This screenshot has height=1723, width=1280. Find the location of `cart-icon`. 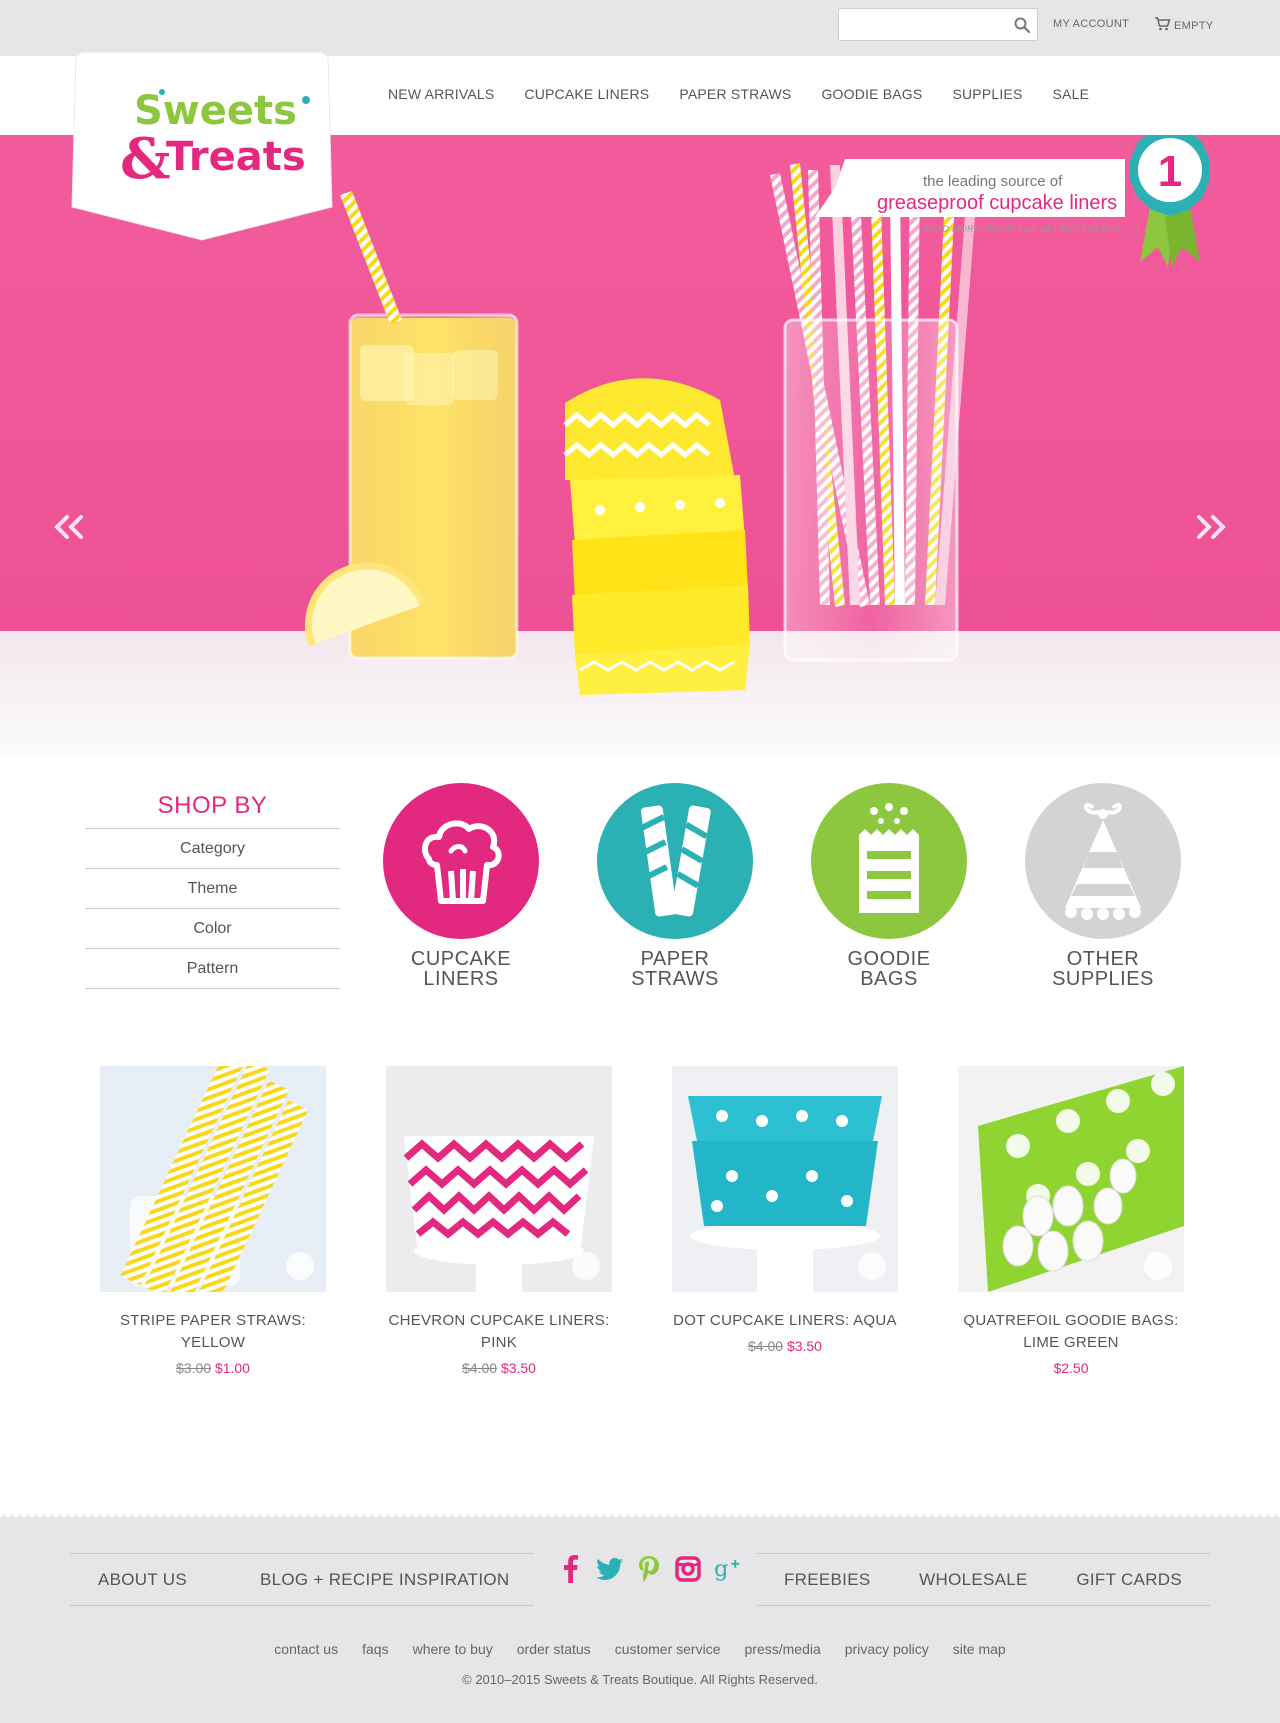

cart-icon is located at coordinates (1162, 25).